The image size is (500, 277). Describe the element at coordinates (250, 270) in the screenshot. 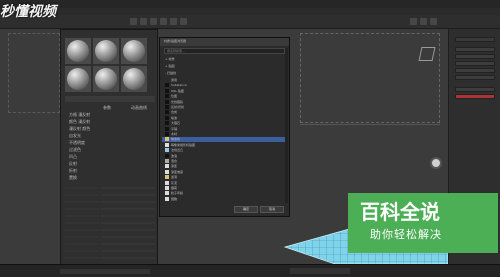

I see `status-bar` at that location.